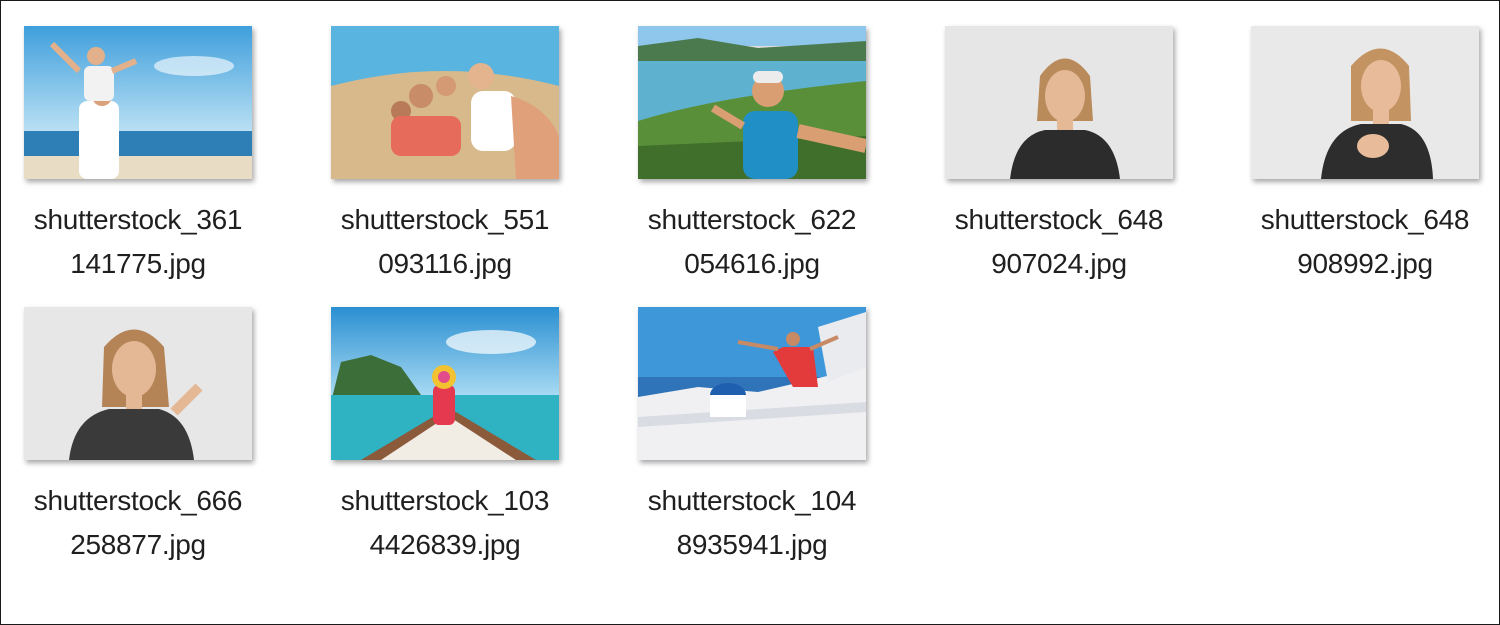 The image size is (1500, 625). I want to click on woman-winking-portrait-photo, so click(138, 383).